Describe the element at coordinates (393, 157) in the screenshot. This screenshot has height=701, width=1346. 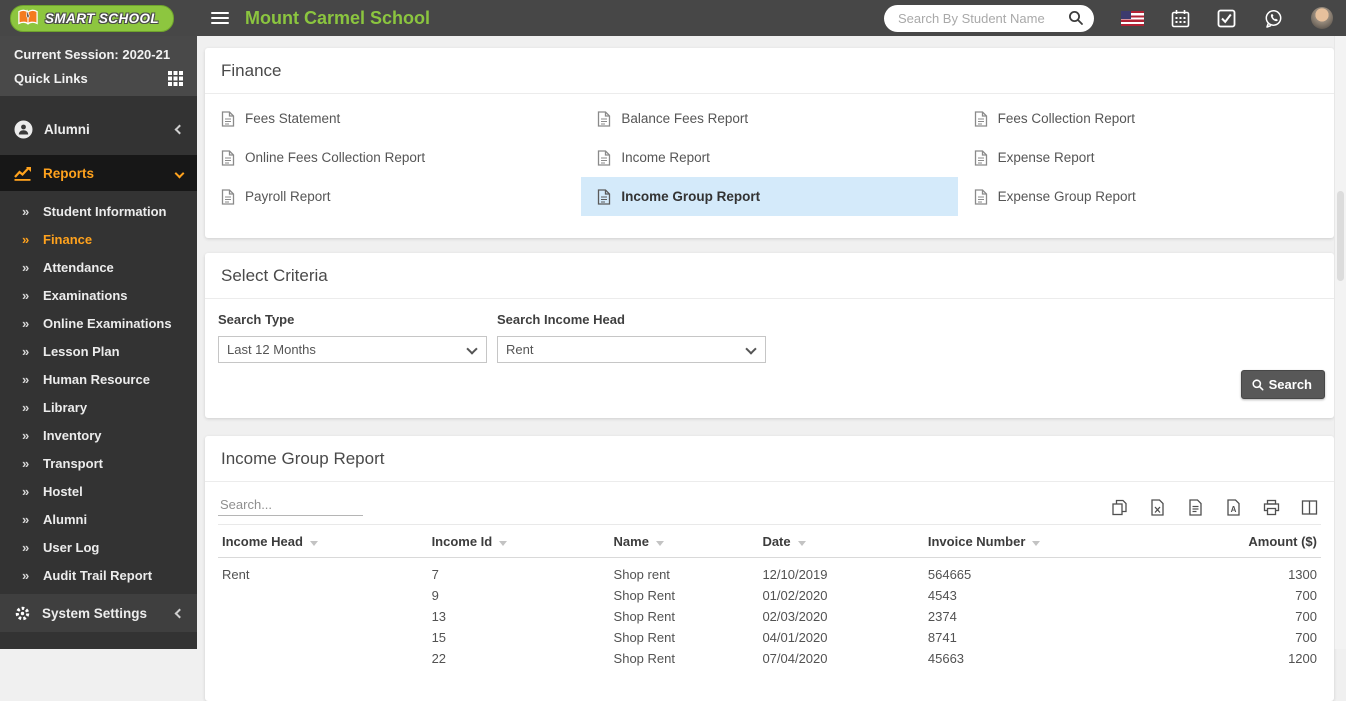
I see `link-online-fees-collection-report: Online Fees Collection Report` at that location.